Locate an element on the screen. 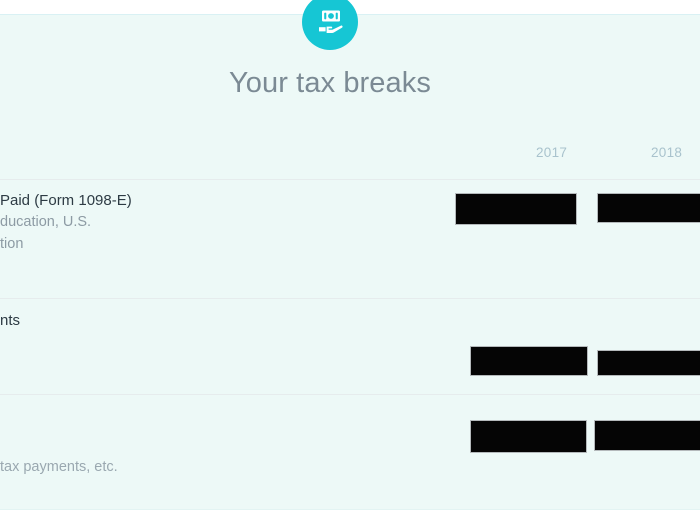 This screenshot has width=700, height=525. column-header-2018: 2018 is located at coordinates (667, 152).